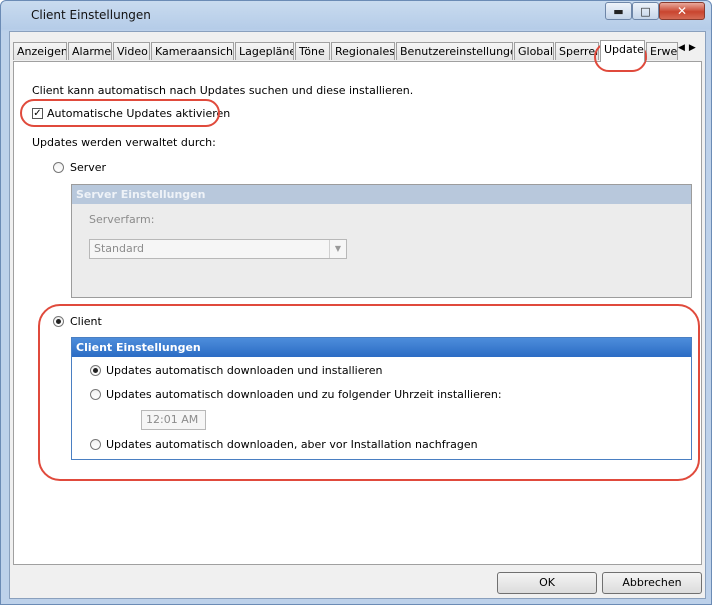  I want to click on option-ask-radio, so click(95, 444).